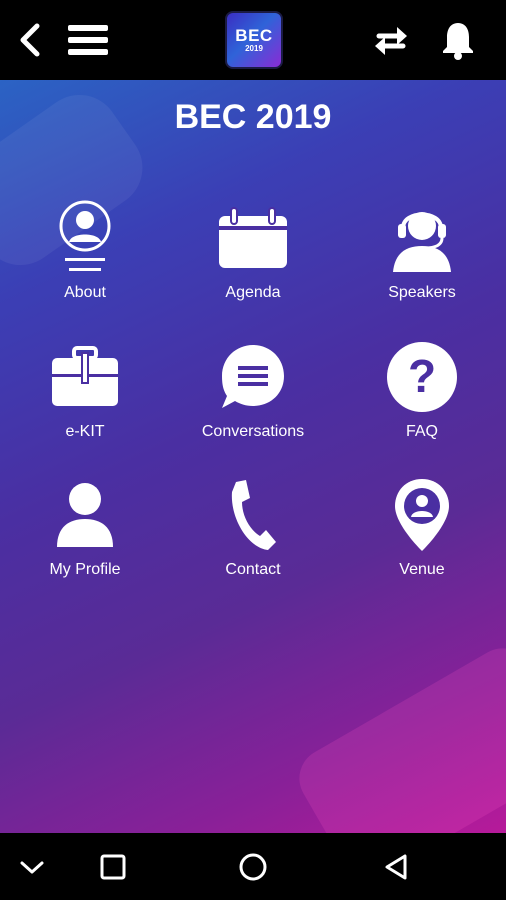  Describe the element at coordinates (253, 569) in the screenshot. I see `tile-label: Contact` at that location.